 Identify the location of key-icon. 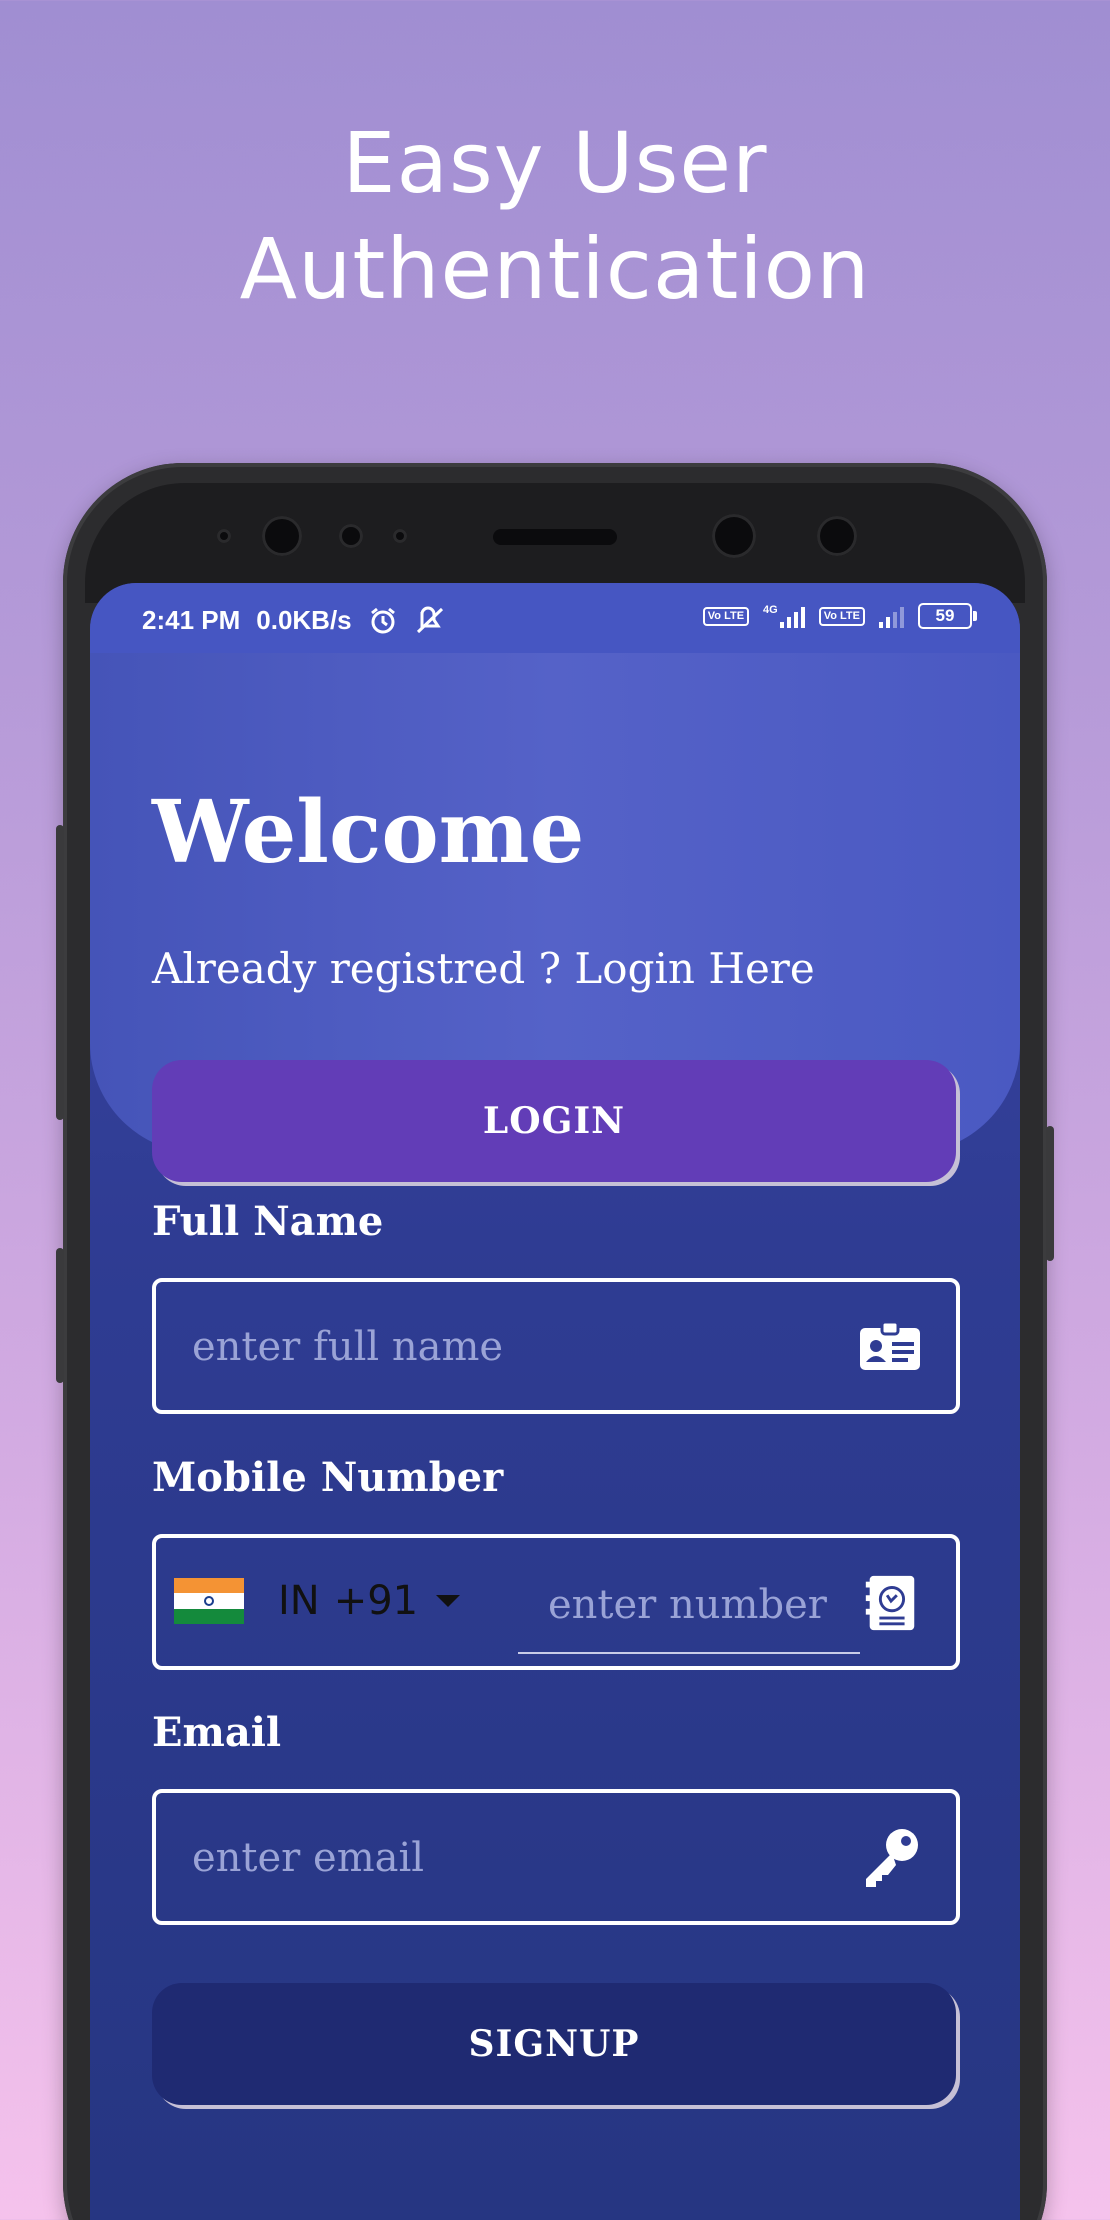
(892, 1858).